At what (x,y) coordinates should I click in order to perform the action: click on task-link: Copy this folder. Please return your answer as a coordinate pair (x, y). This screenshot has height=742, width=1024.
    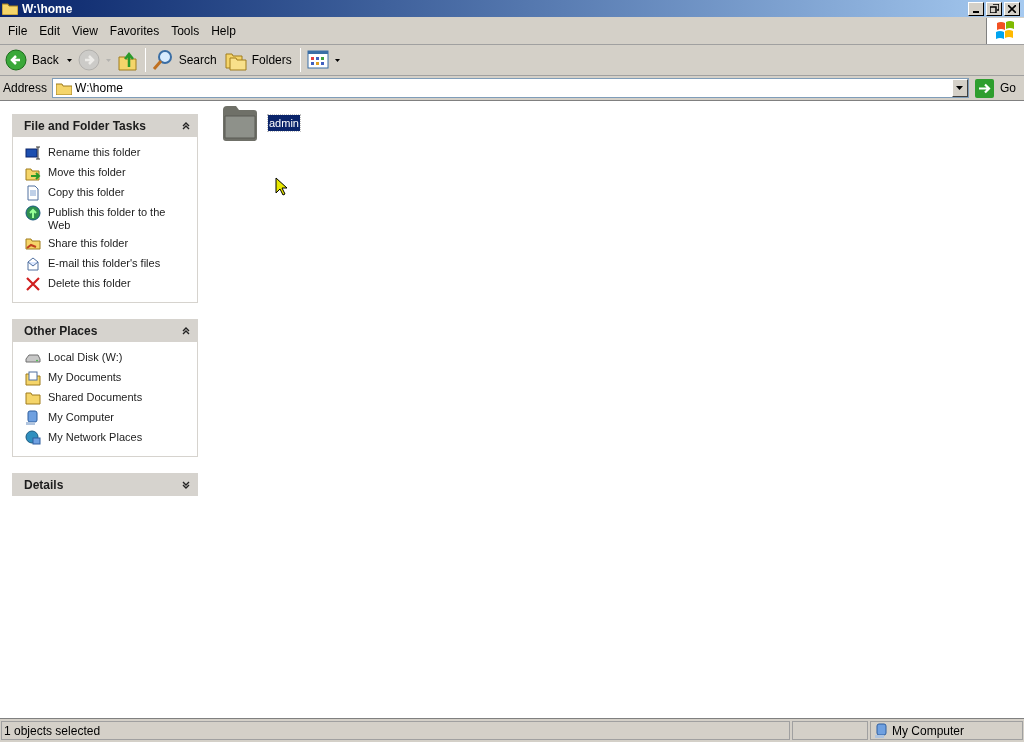
    Looking at the image, I should click on (113, 192).